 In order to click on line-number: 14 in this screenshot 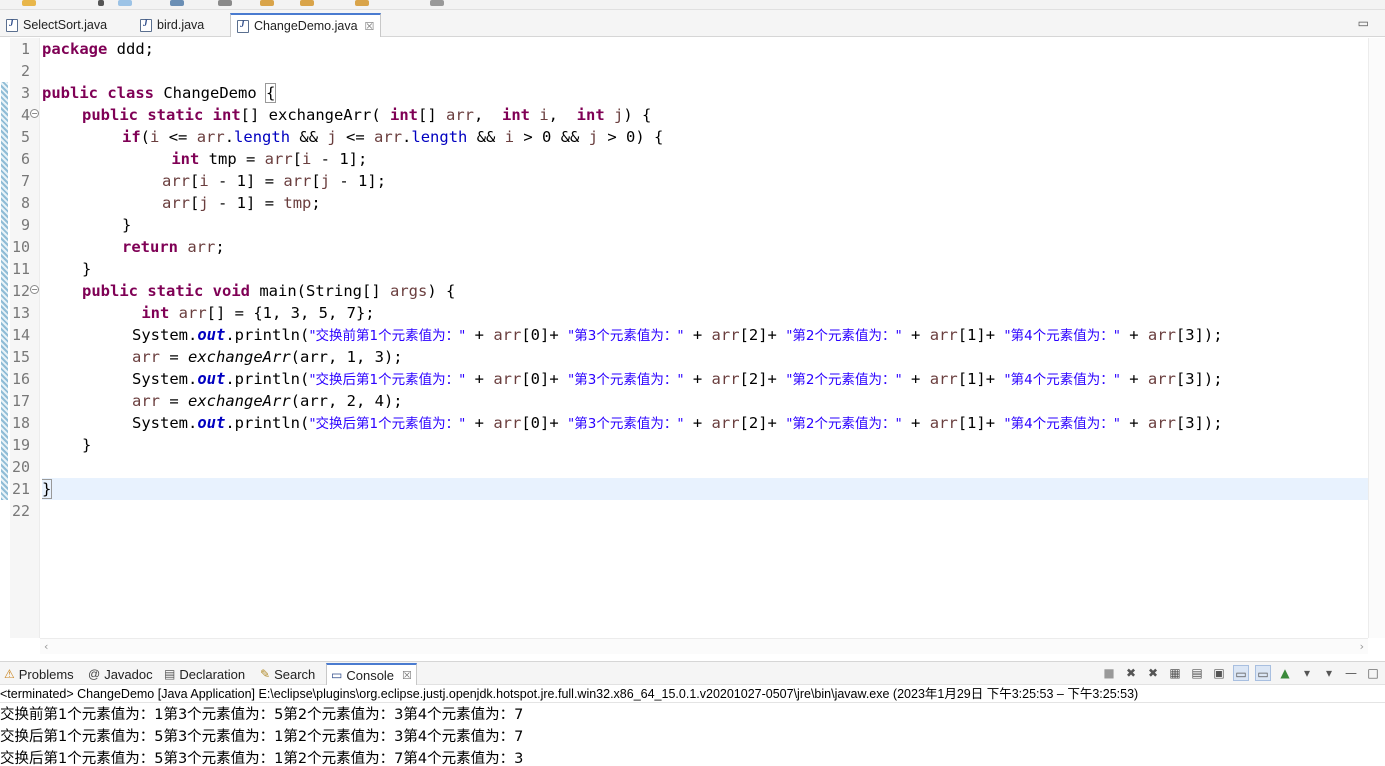, I will do `click(20, 335)`.